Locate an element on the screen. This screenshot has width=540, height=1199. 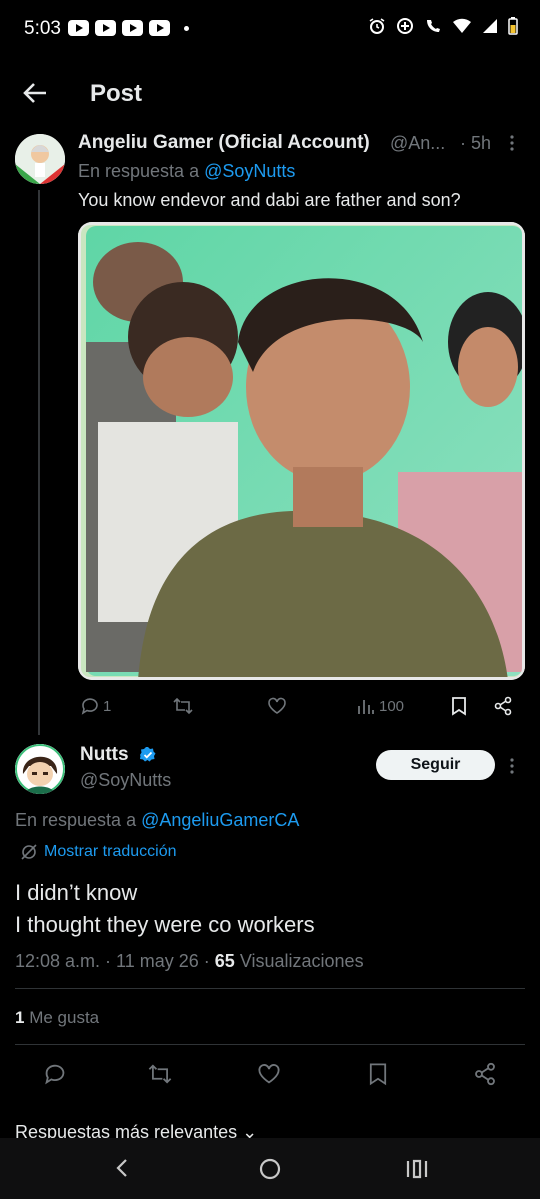
post-time: · 5h is located at coordinates (476, 143).